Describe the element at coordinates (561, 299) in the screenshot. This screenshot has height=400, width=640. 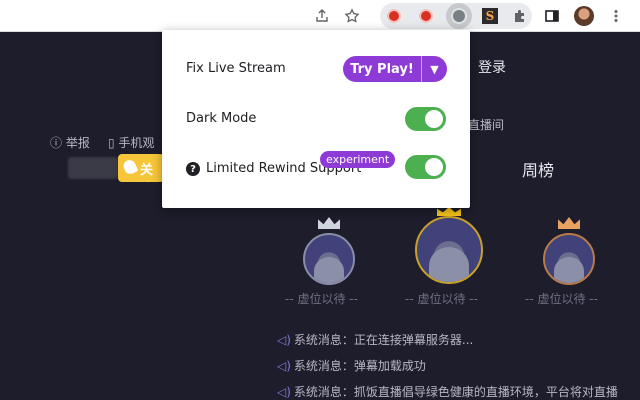
I see `rank-3-vacant: -- 虚位以待 --` at that location.